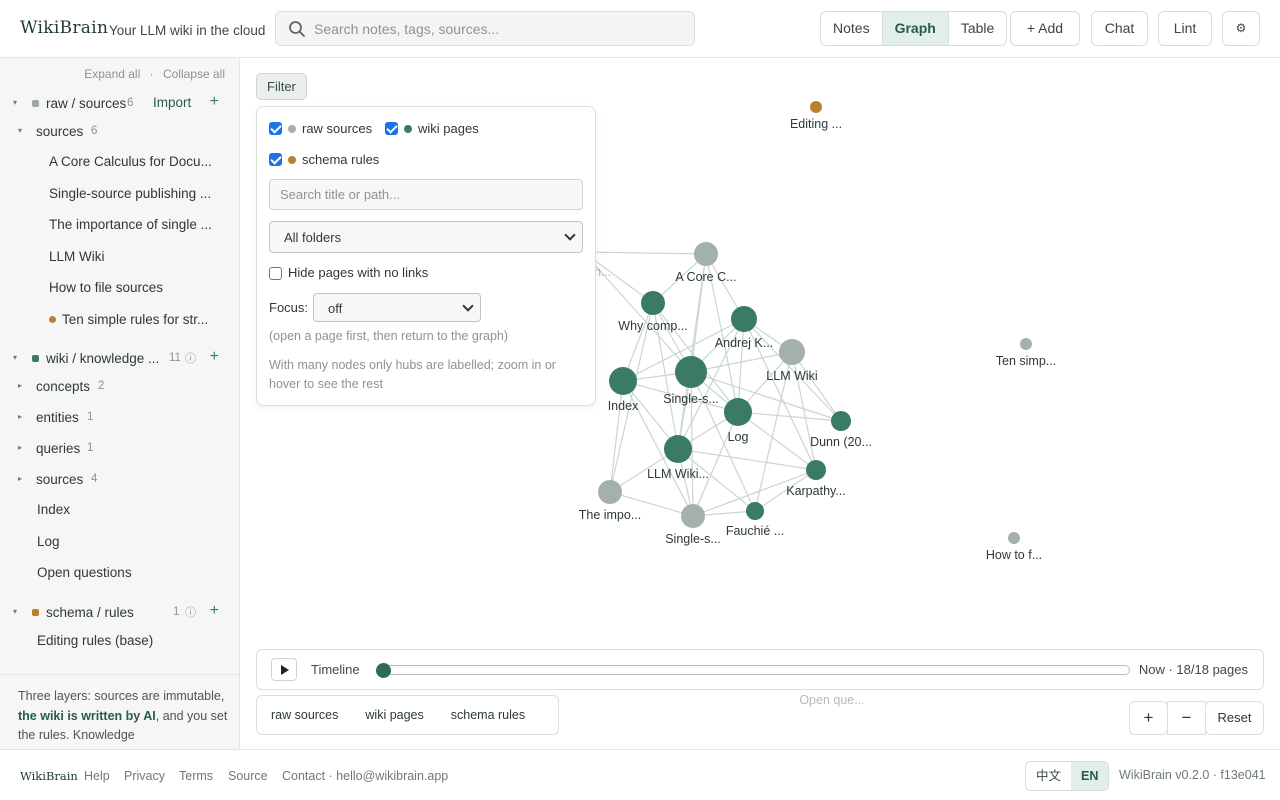 The width and height of the screenshot is (1280, 800). I want to click on hide-unlinked-label: Hide pages with no links, so click(358, 272).